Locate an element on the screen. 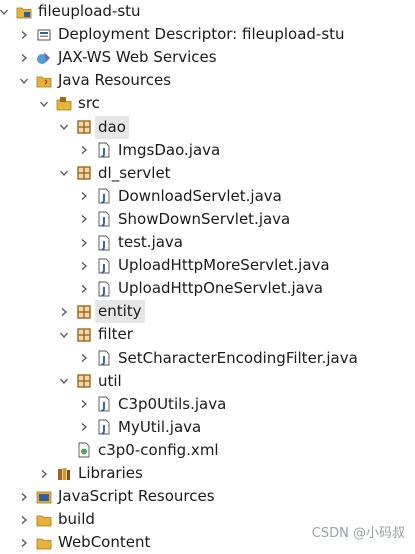 This screenshot has width=415, height=554. tree-row: util is located at coordinates (90, 381).